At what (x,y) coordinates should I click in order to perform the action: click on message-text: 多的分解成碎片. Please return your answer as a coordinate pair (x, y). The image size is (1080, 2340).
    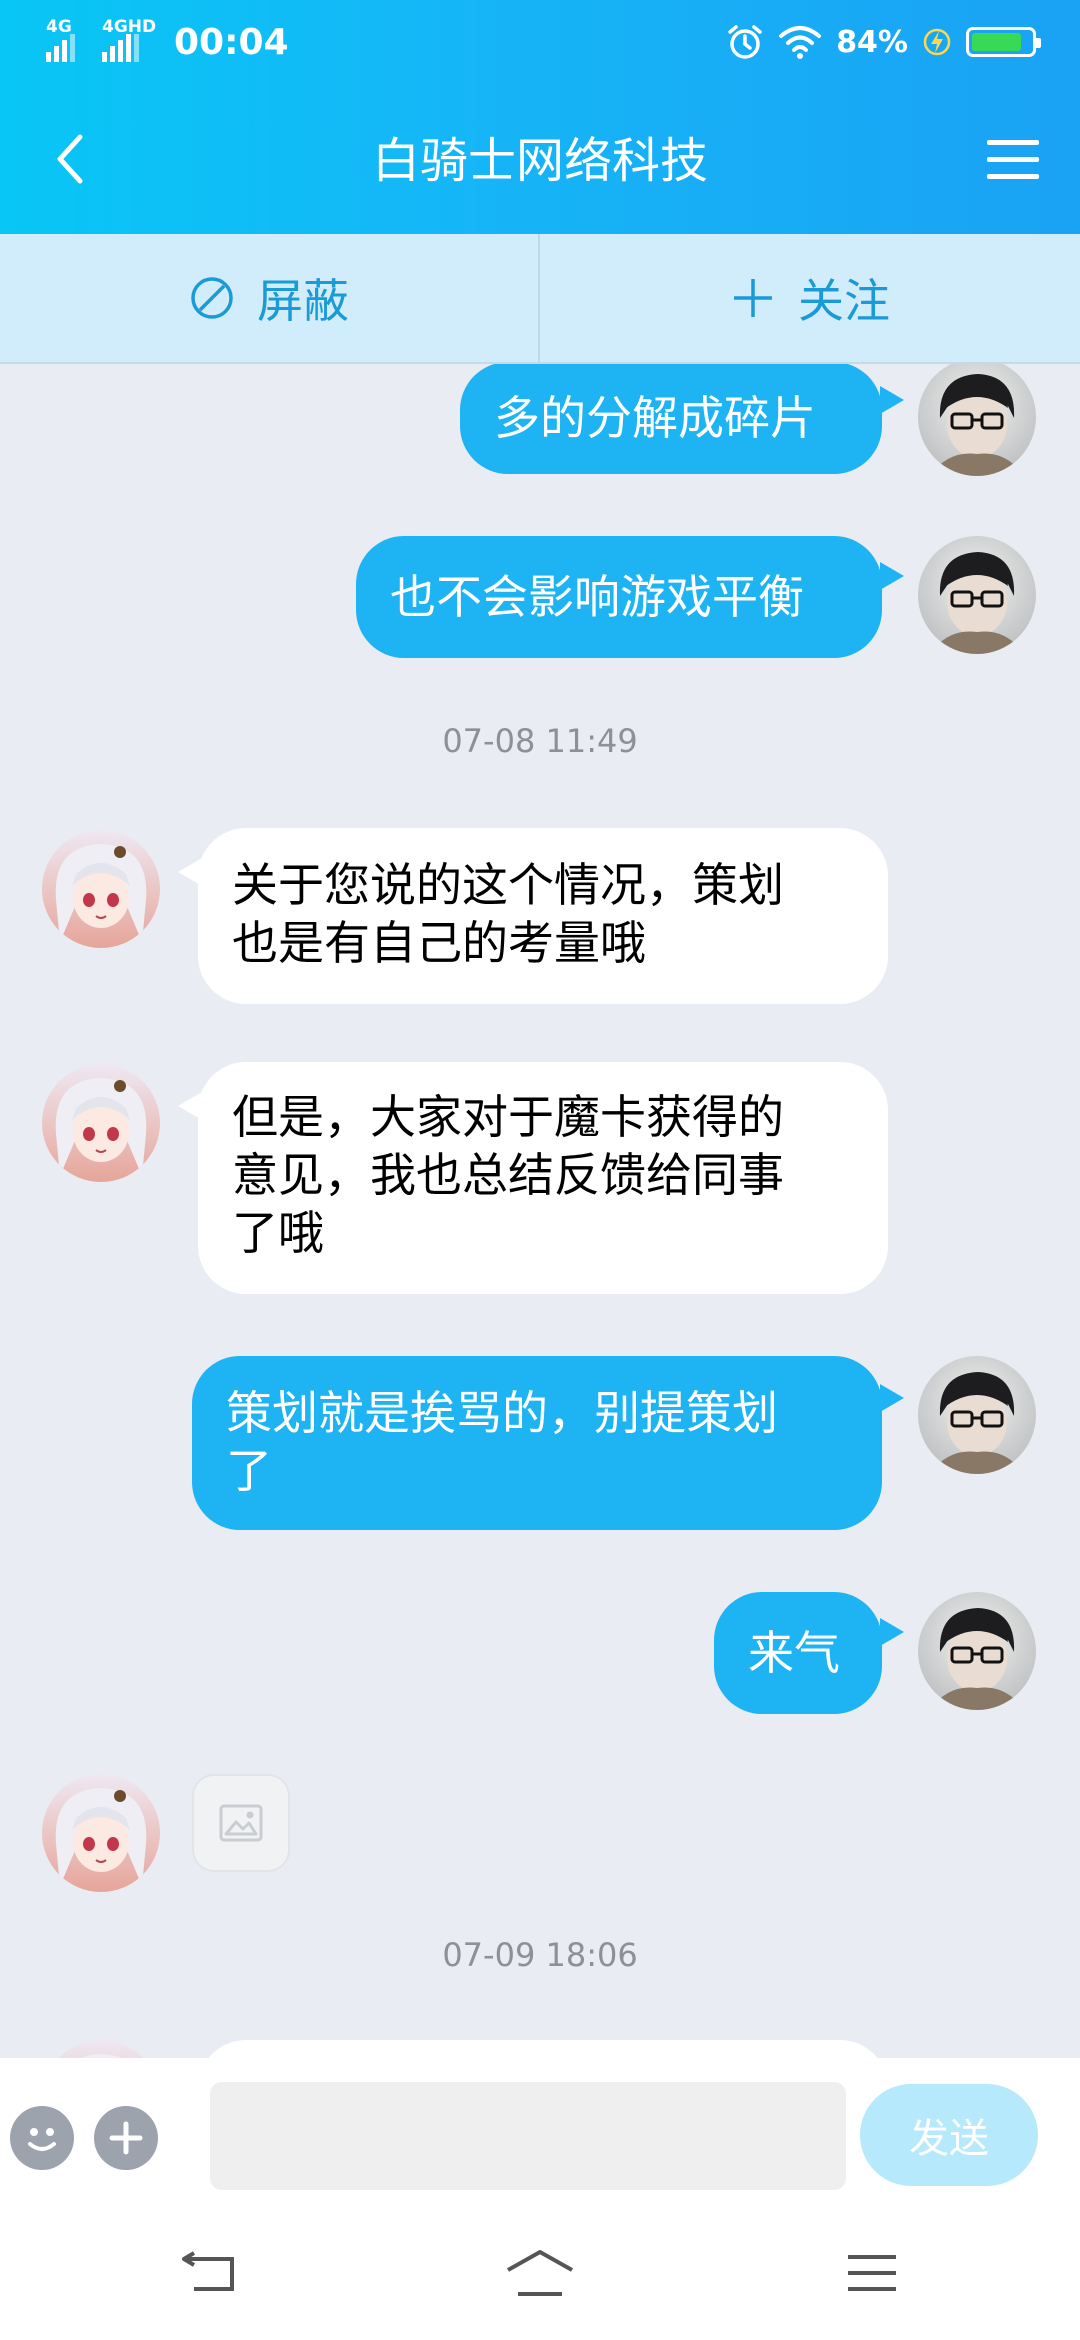
    Looking at the image, I should click on (655, 418).